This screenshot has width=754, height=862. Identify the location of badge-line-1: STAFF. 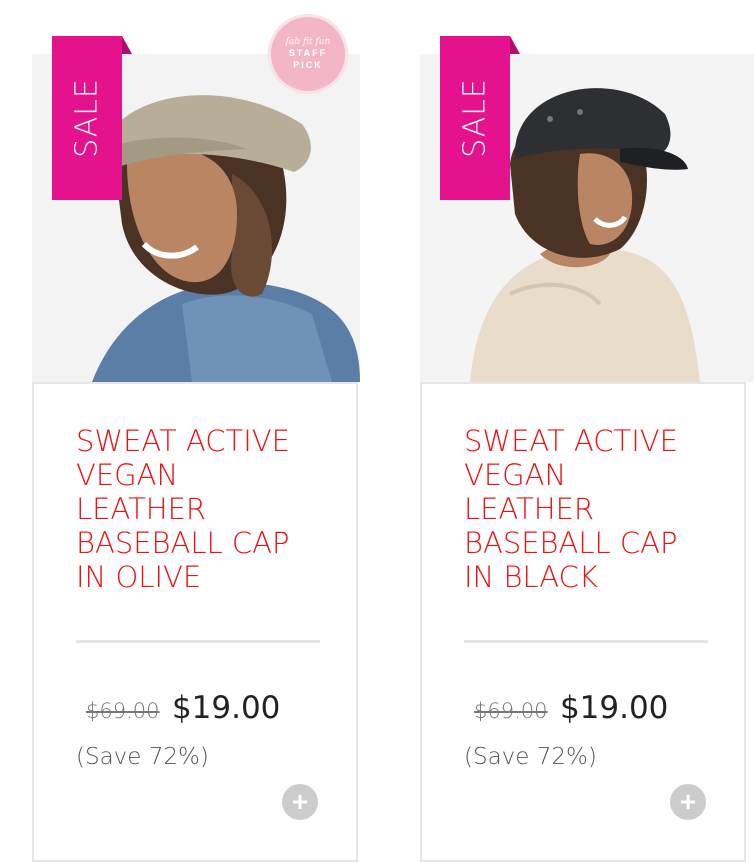
(308, 53).